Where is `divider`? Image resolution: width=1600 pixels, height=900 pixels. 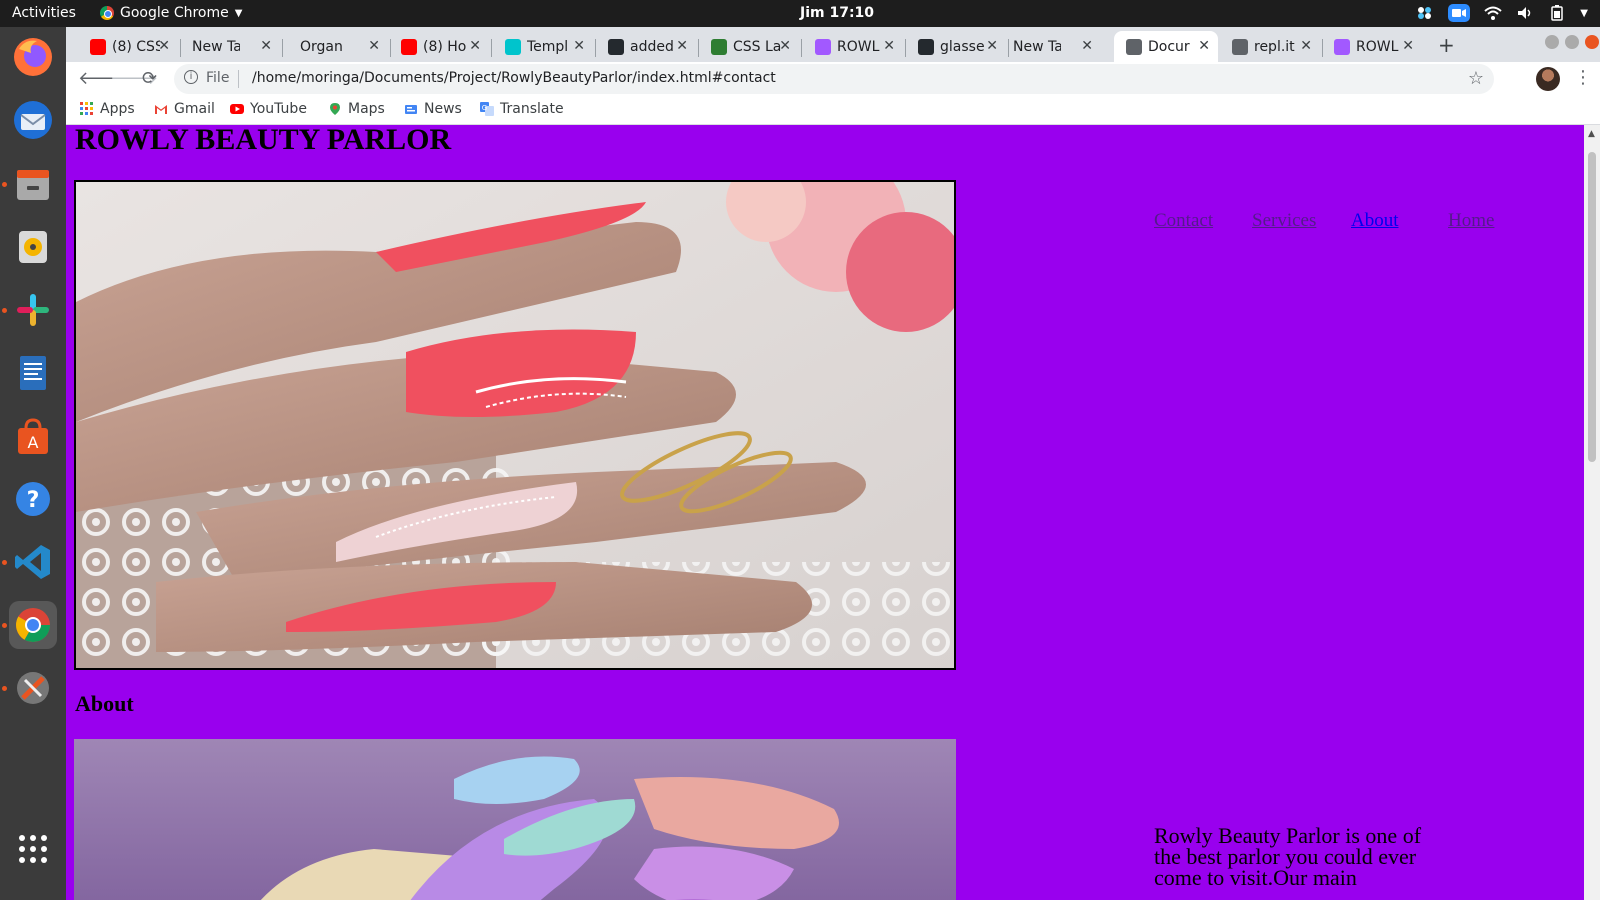
divider is located at coordinates (238, 79).